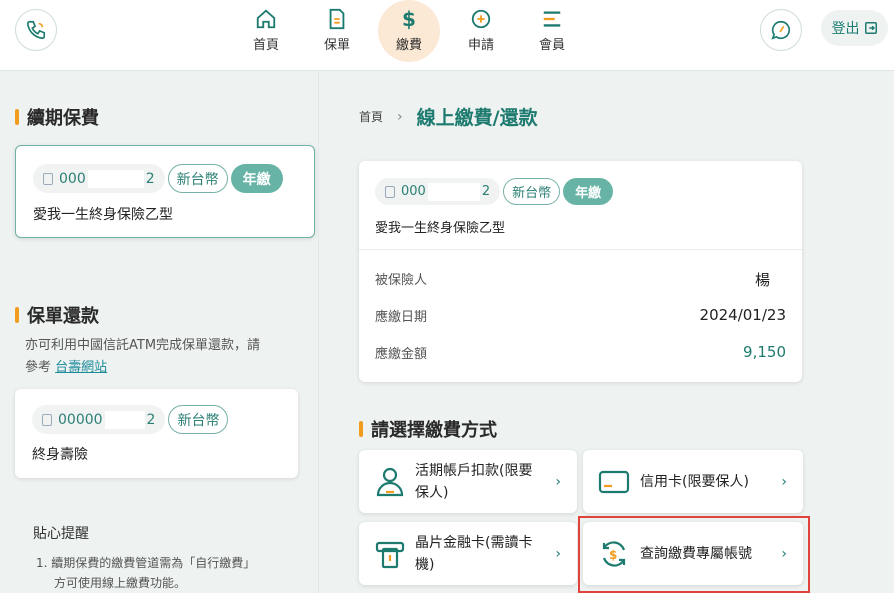 This screenshot has width=894, height=593. I want to click on nav-home: 首頁, so click(266, 31).